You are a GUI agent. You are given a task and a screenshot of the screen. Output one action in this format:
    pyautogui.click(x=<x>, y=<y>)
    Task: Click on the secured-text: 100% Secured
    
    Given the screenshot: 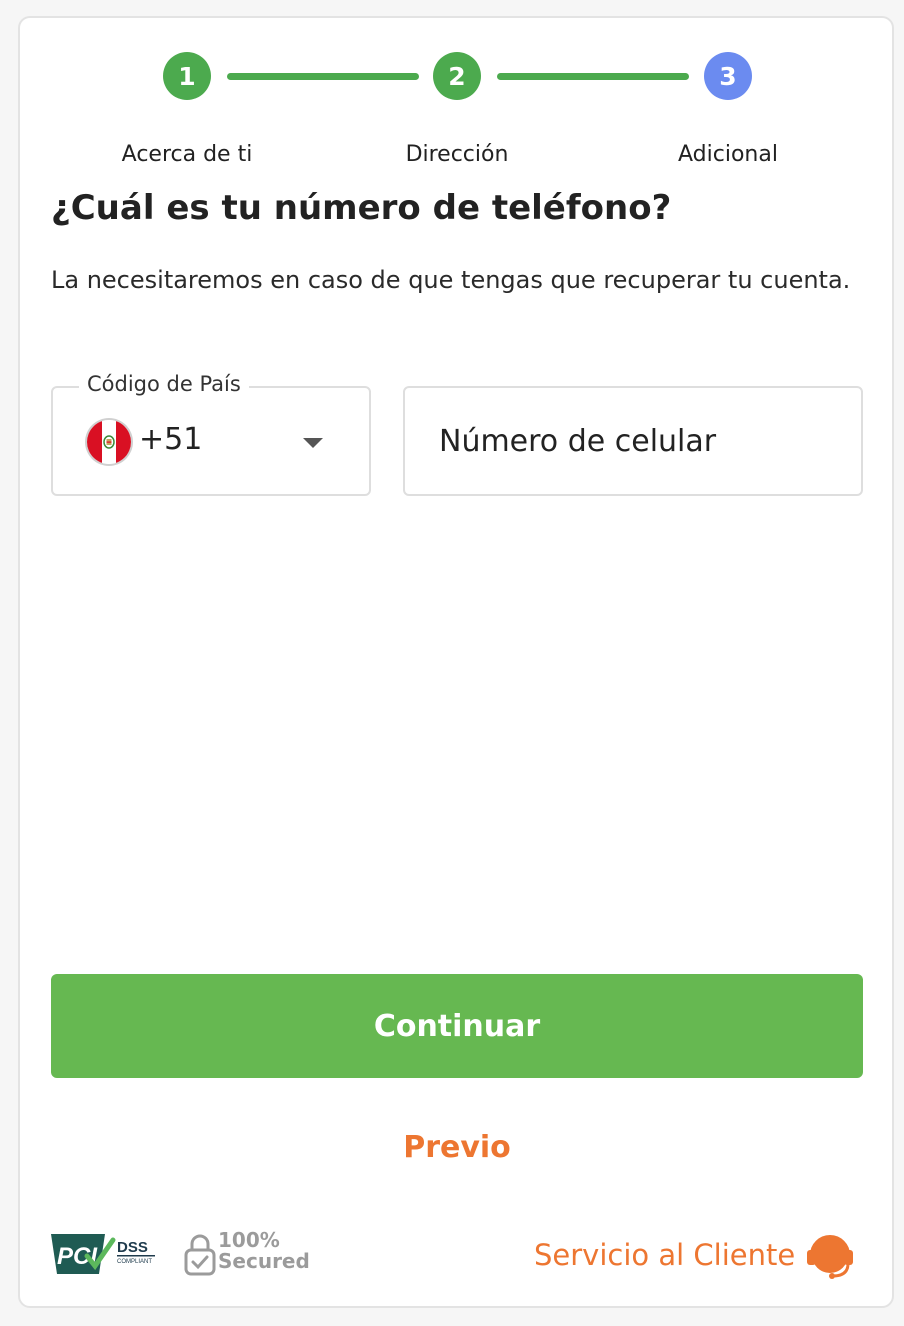 What is the action you would take?
    pyautogui.click(x=264, y=1251)
    